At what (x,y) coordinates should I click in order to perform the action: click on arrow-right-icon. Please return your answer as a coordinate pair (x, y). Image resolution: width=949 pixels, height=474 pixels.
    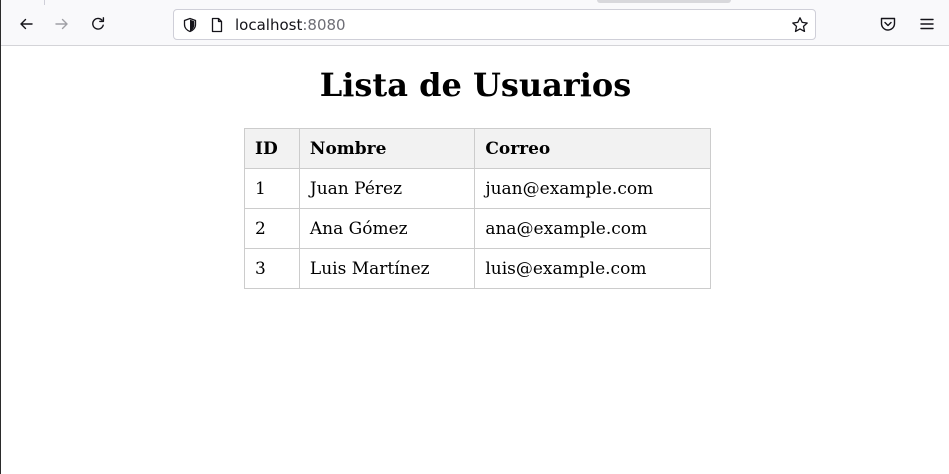
    Looking at the image, I should click on (61, 24).